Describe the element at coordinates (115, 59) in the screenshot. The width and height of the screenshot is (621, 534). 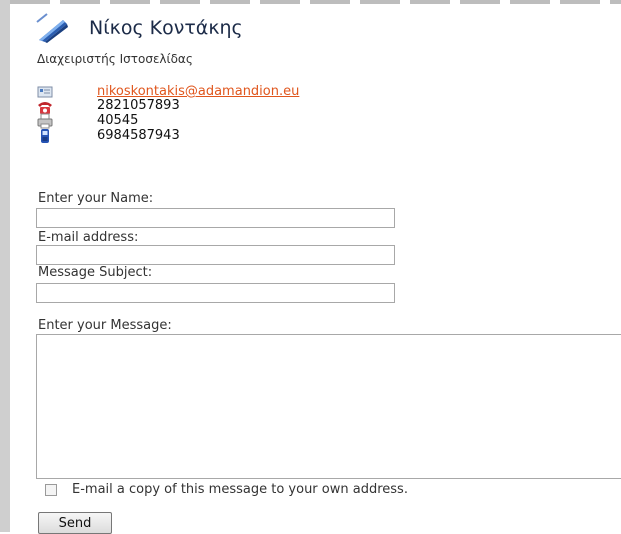
I see `contact-role: Διαχειριστής Ιστοσελίδας` at that location.